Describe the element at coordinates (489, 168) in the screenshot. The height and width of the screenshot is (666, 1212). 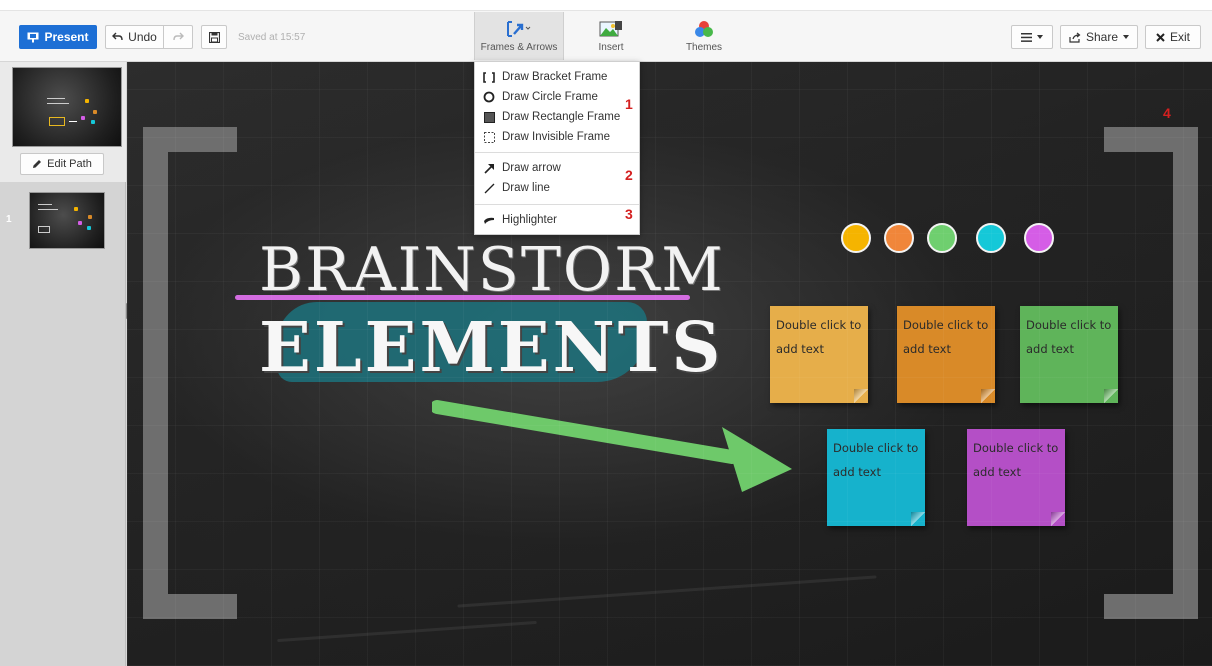
I see `arrow-icon` at that location.